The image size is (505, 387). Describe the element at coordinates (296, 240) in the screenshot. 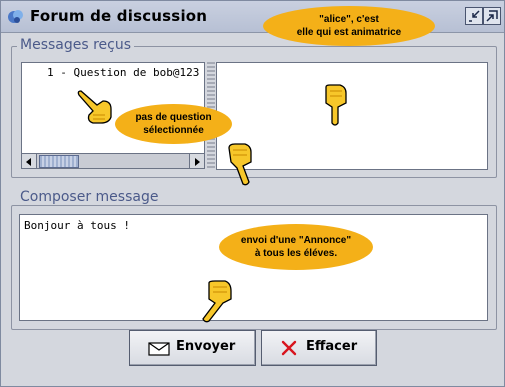

I see `annotation-line: envoi d'une "Annonce"` at that location.